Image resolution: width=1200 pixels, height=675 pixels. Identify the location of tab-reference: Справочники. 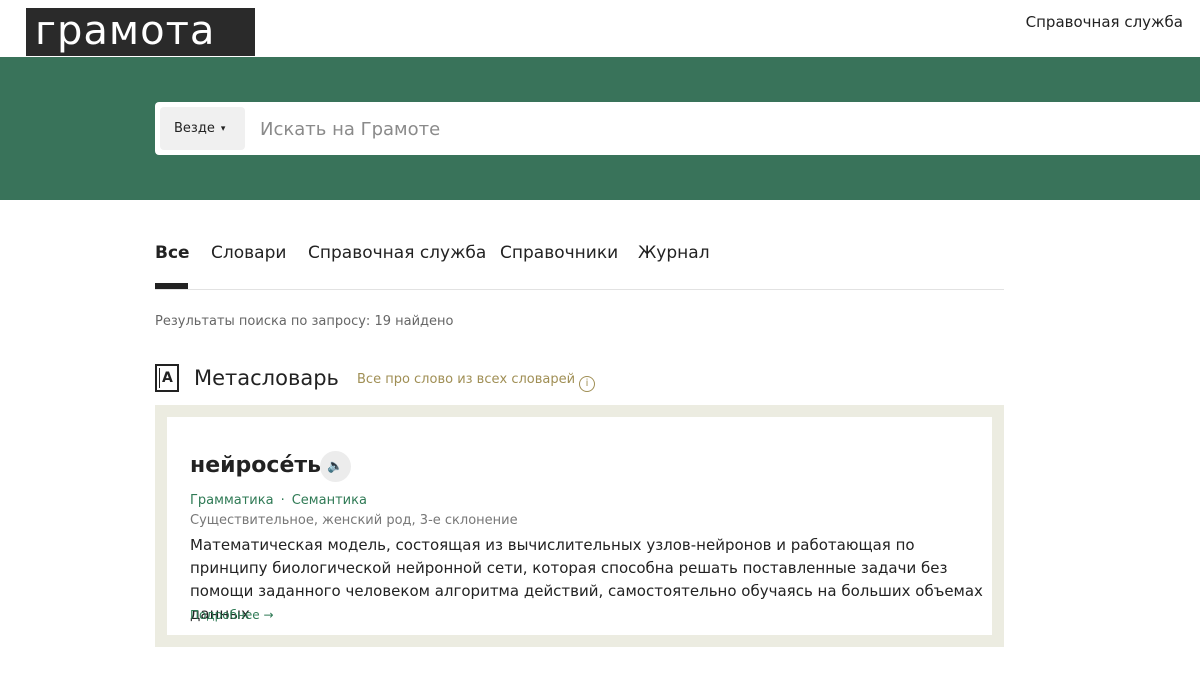
(559, 253).